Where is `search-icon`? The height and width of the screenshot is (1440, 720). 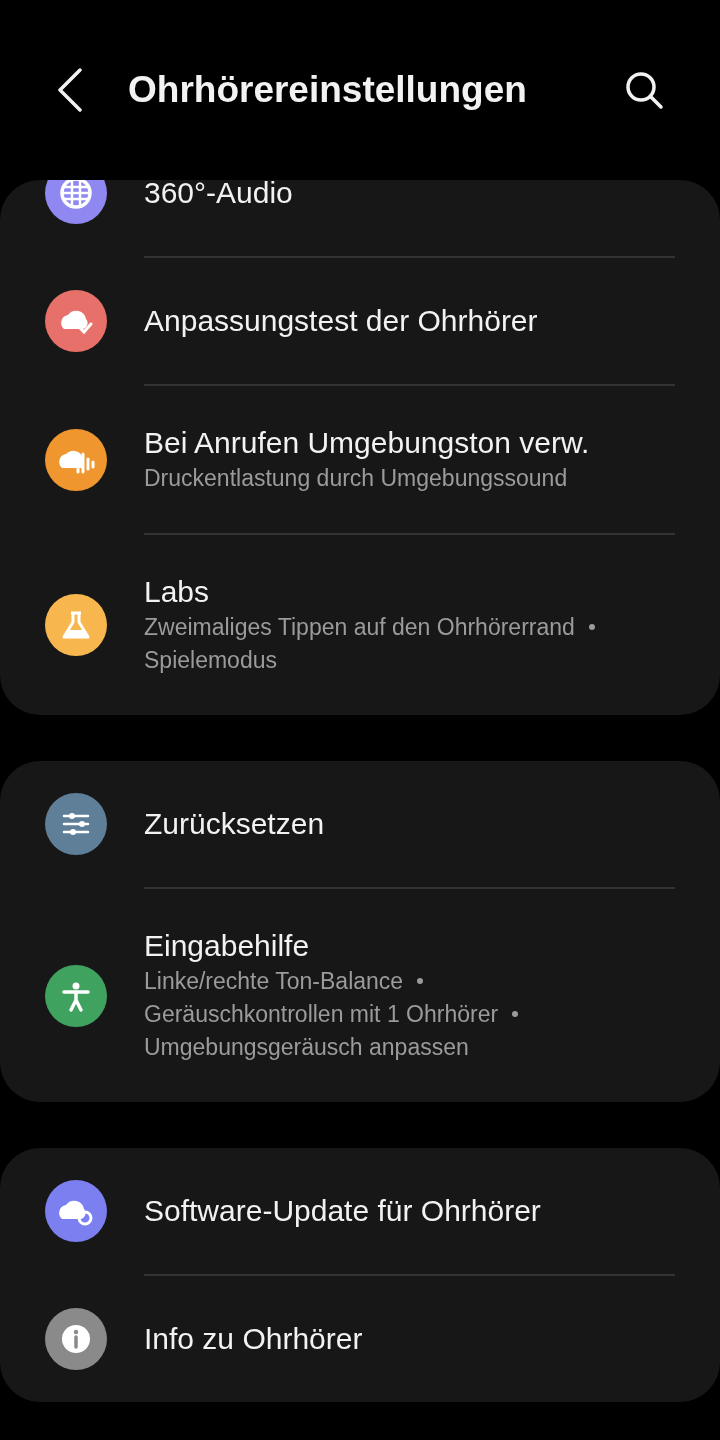
search-icon is located at coordinates (644, 90).